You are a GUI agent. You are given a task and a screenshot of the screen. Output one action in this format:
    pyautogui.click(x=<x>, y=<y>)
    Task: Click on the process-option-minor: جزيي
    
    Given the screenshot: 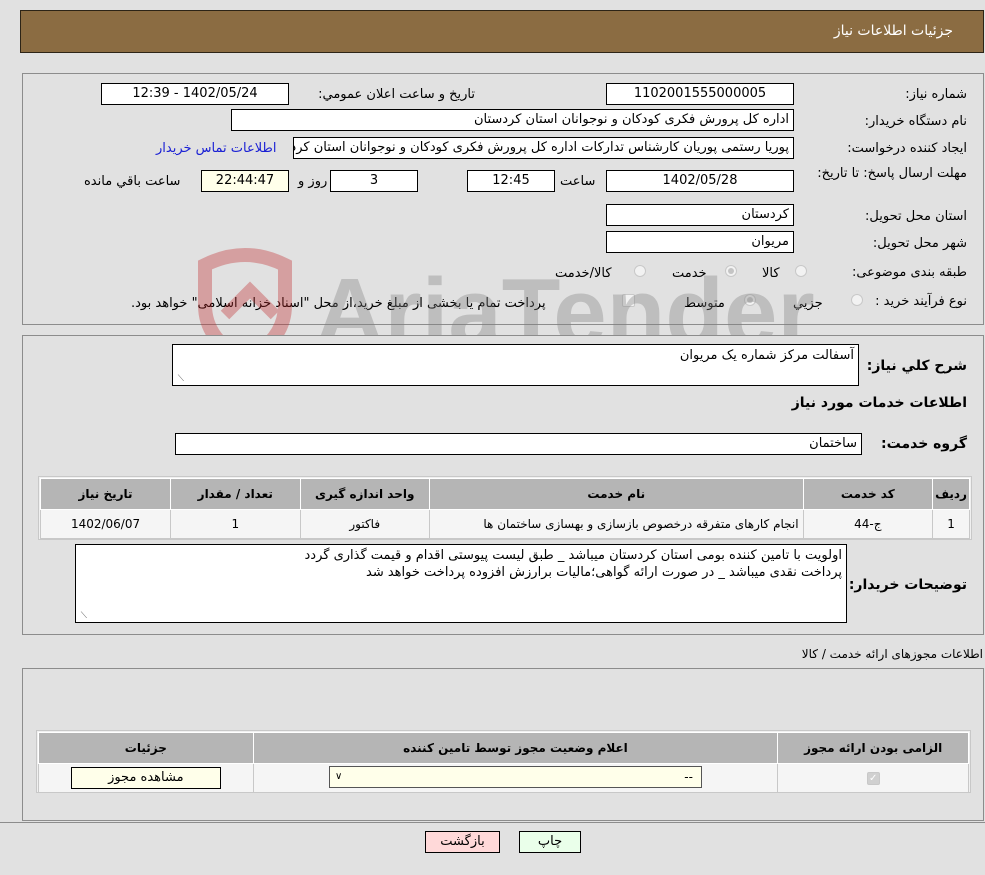 What is the action you would take?
    pyautogui.click(x=808, y=303)
    